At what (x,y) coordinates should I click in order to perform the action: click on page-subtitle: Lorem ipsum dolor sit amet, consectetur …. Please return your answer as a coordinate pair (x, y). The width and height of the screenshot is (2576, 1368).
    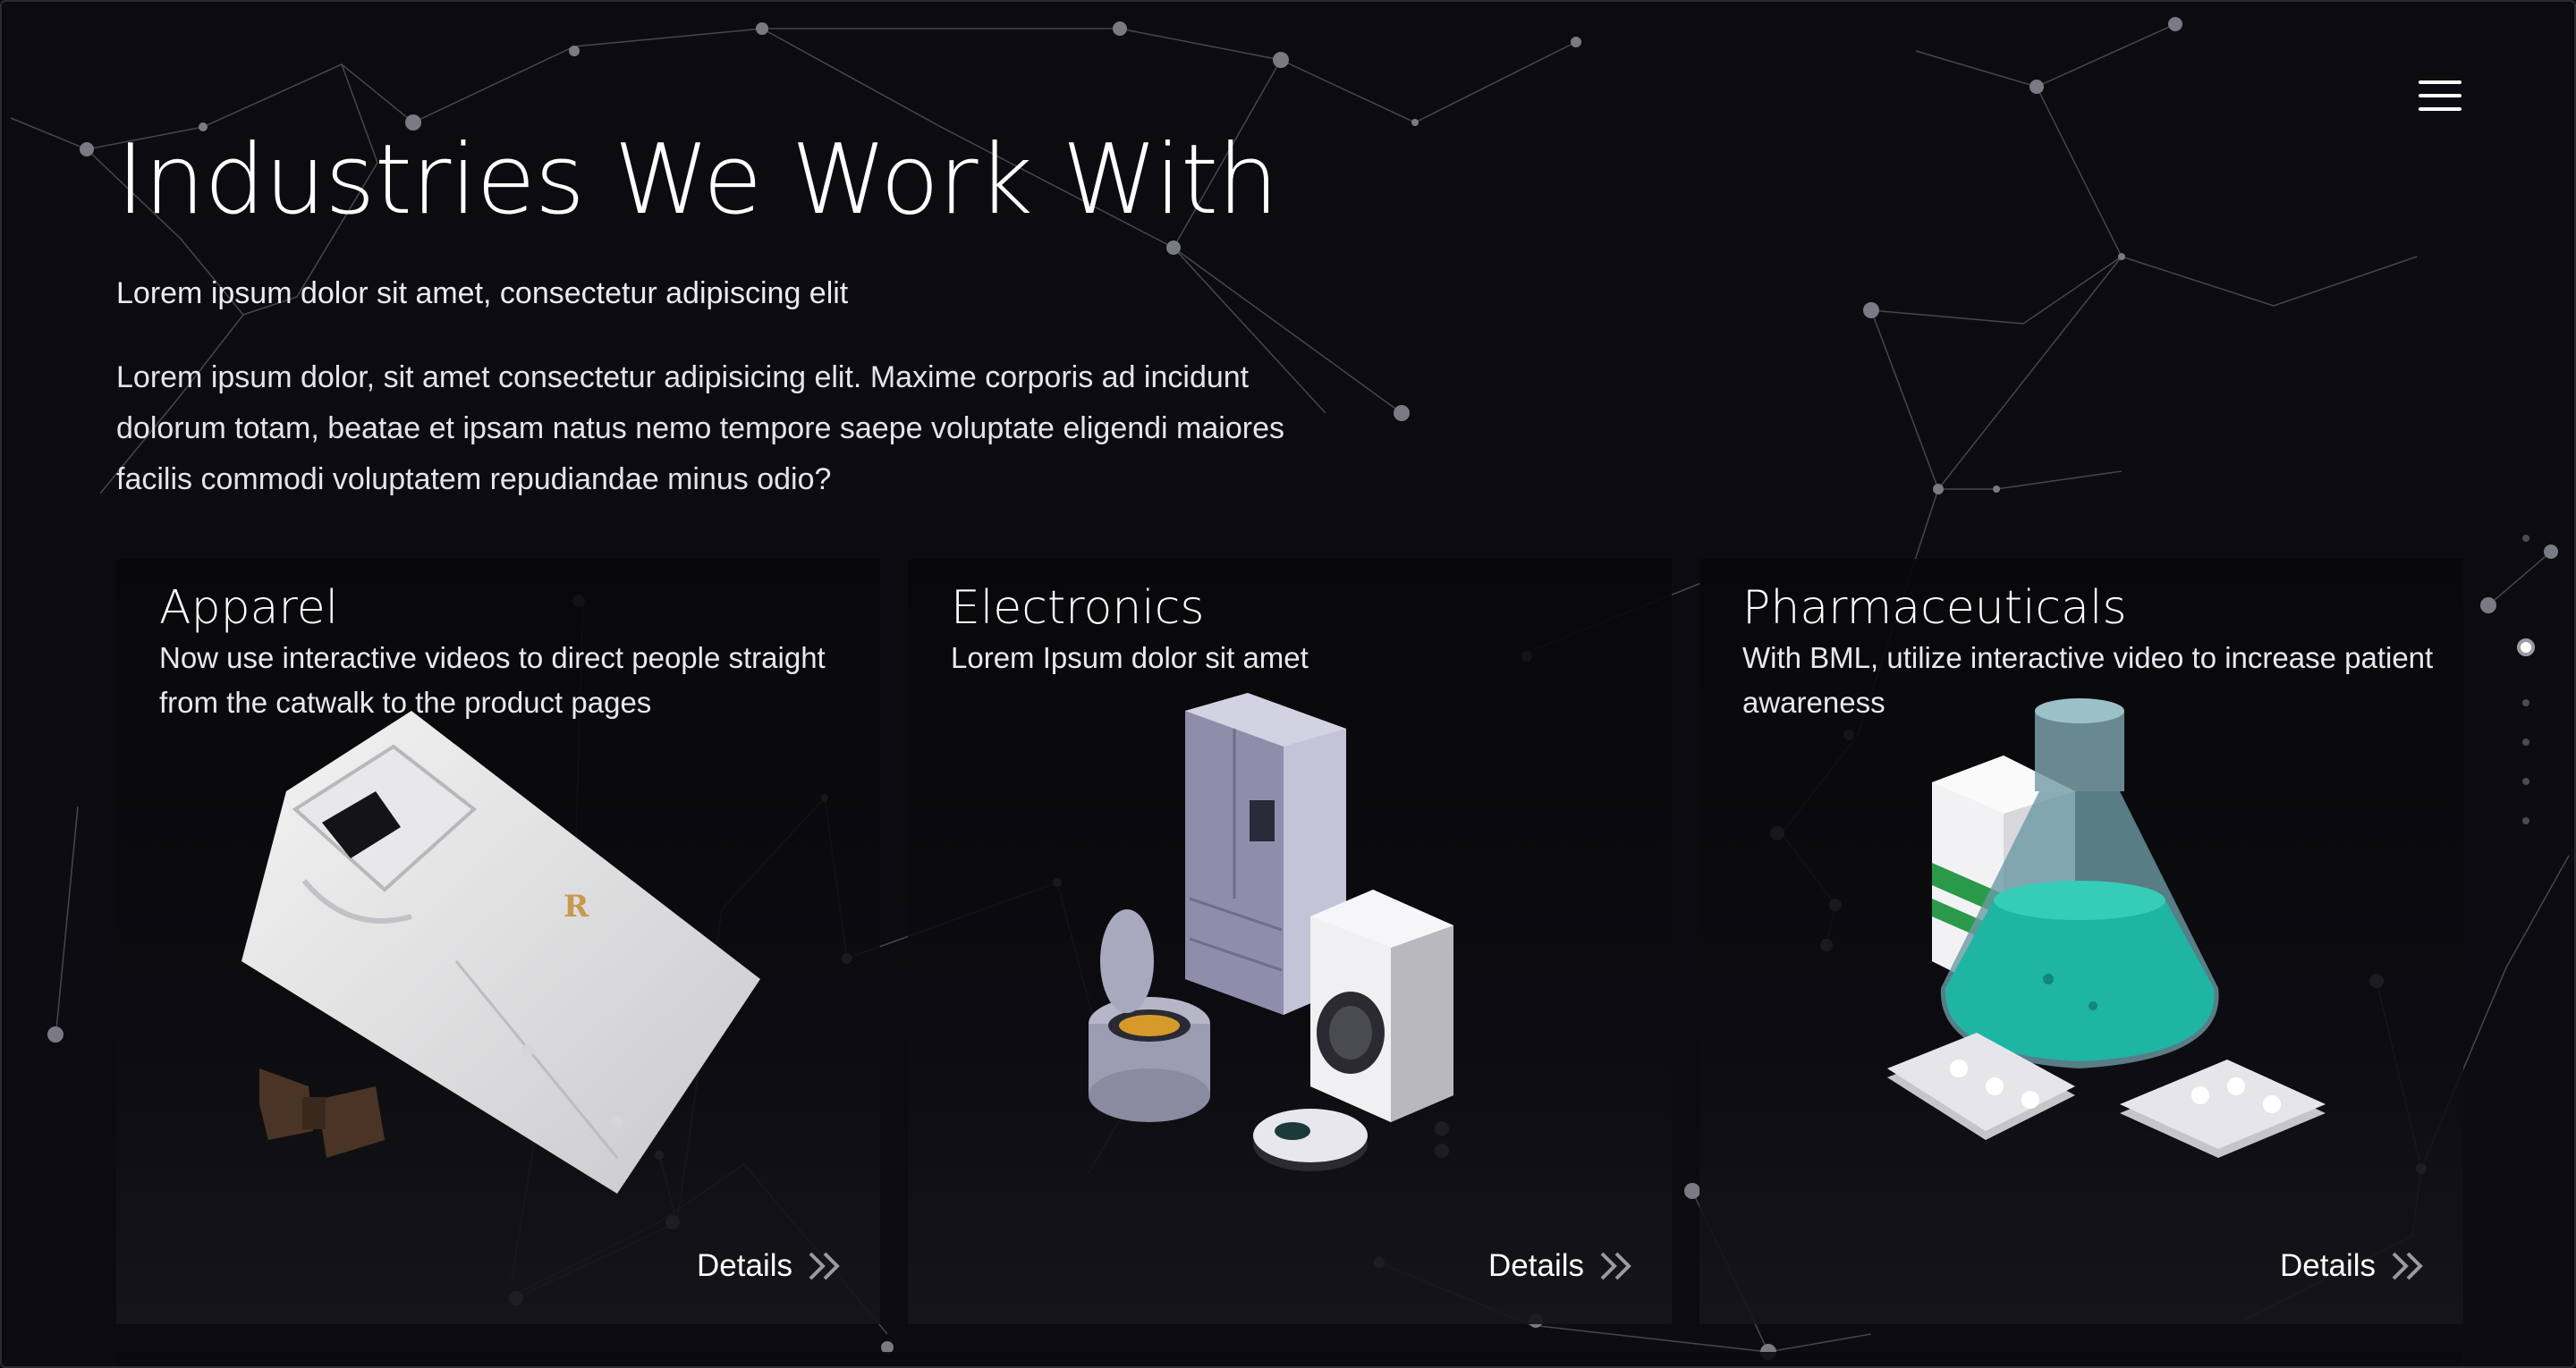
    Looking at the image, I should click on (482, 293).